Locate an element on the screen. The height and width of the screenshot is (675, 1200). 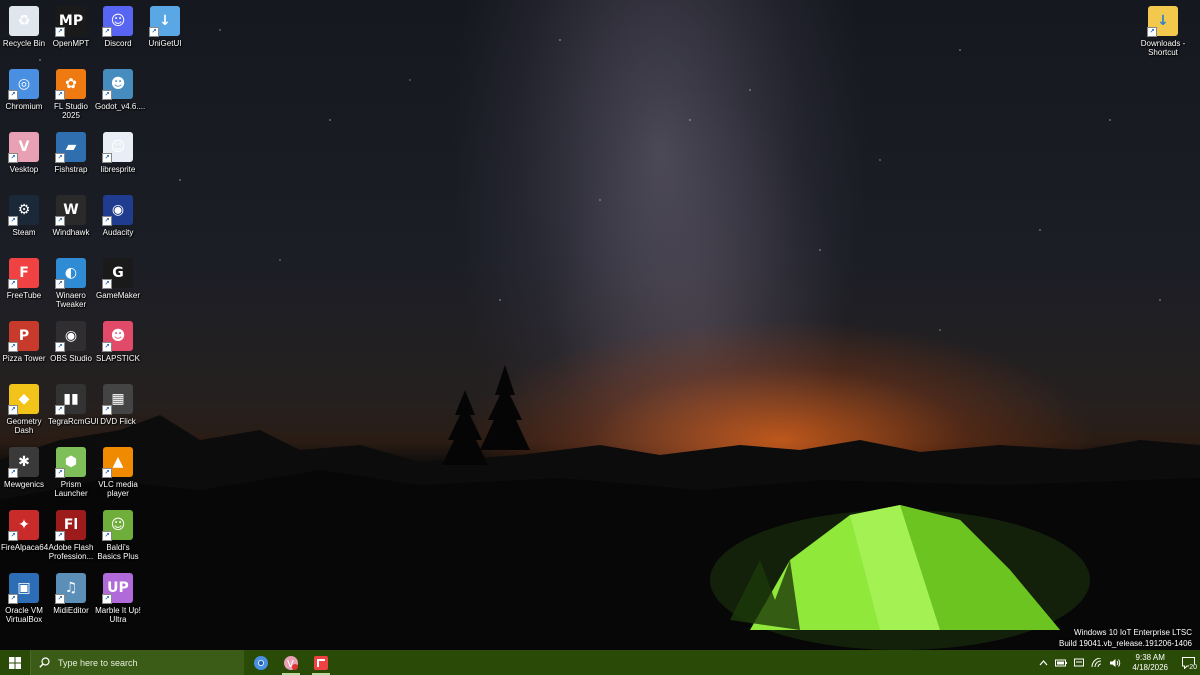
desktop-icon-libresprite: ☺ ↗ libresprite is located at coordinates (118, 153).